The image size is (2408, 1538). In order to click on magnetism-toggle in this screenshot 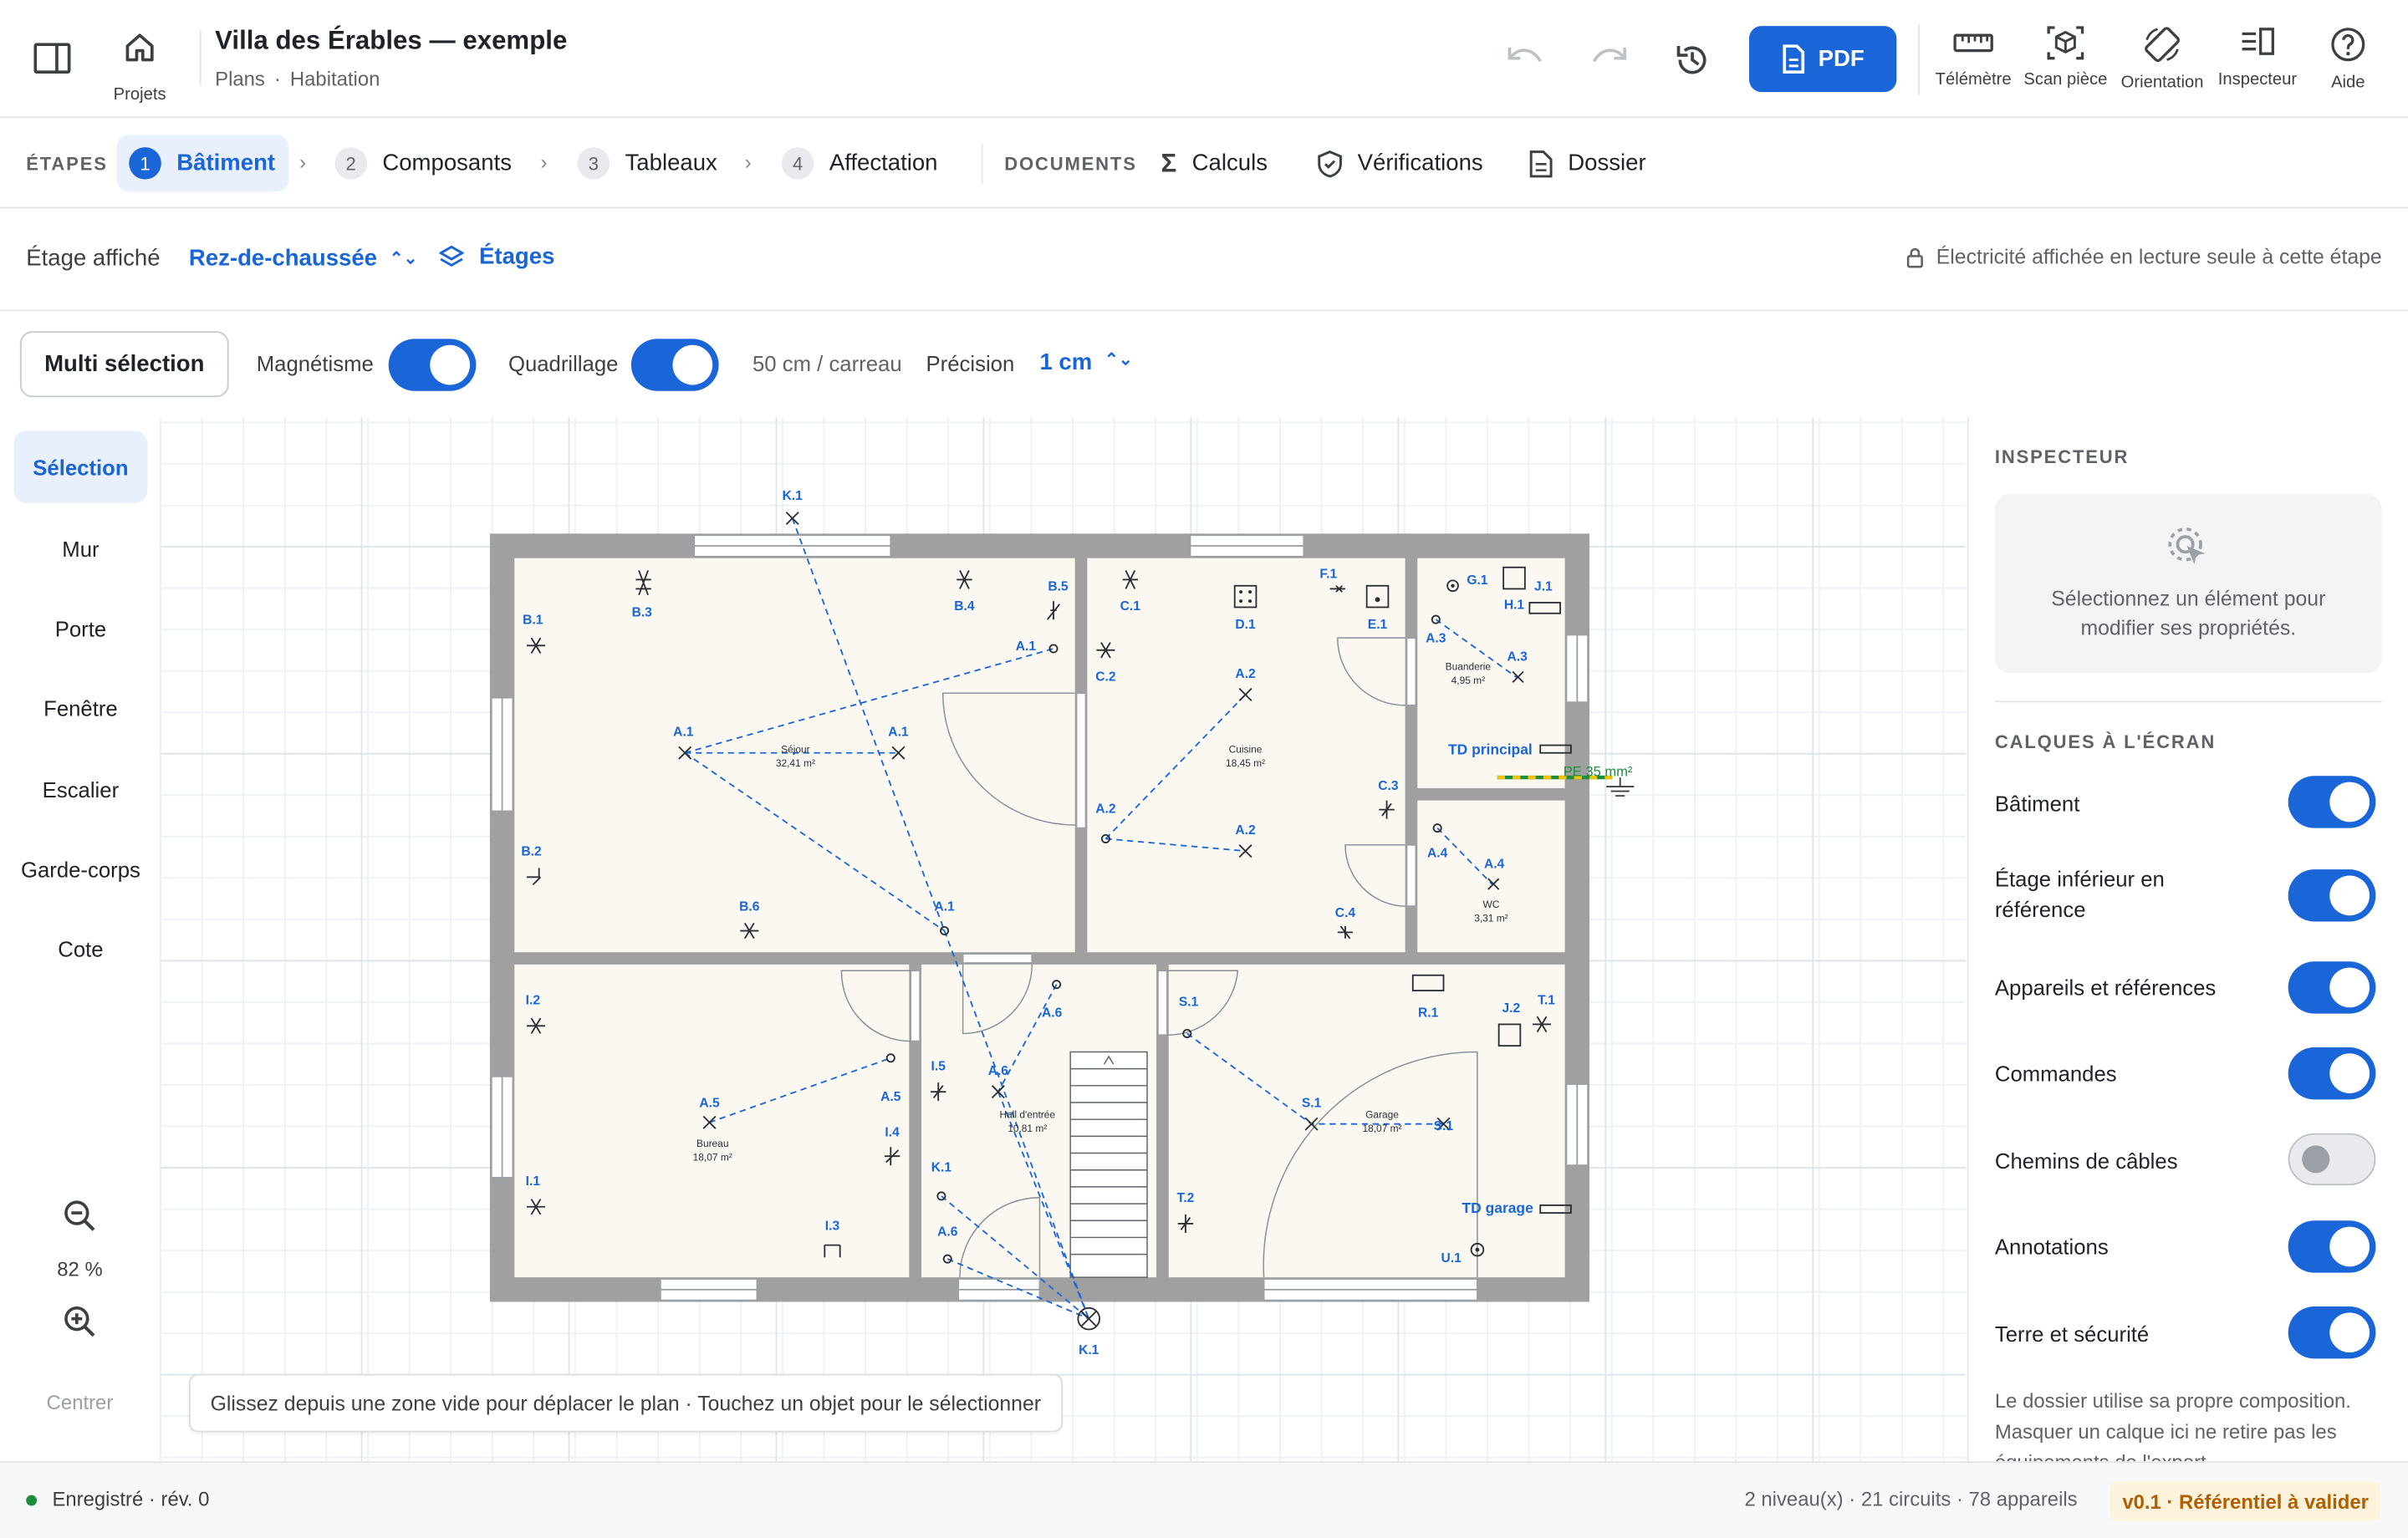, I will do `click(433, 365)`.